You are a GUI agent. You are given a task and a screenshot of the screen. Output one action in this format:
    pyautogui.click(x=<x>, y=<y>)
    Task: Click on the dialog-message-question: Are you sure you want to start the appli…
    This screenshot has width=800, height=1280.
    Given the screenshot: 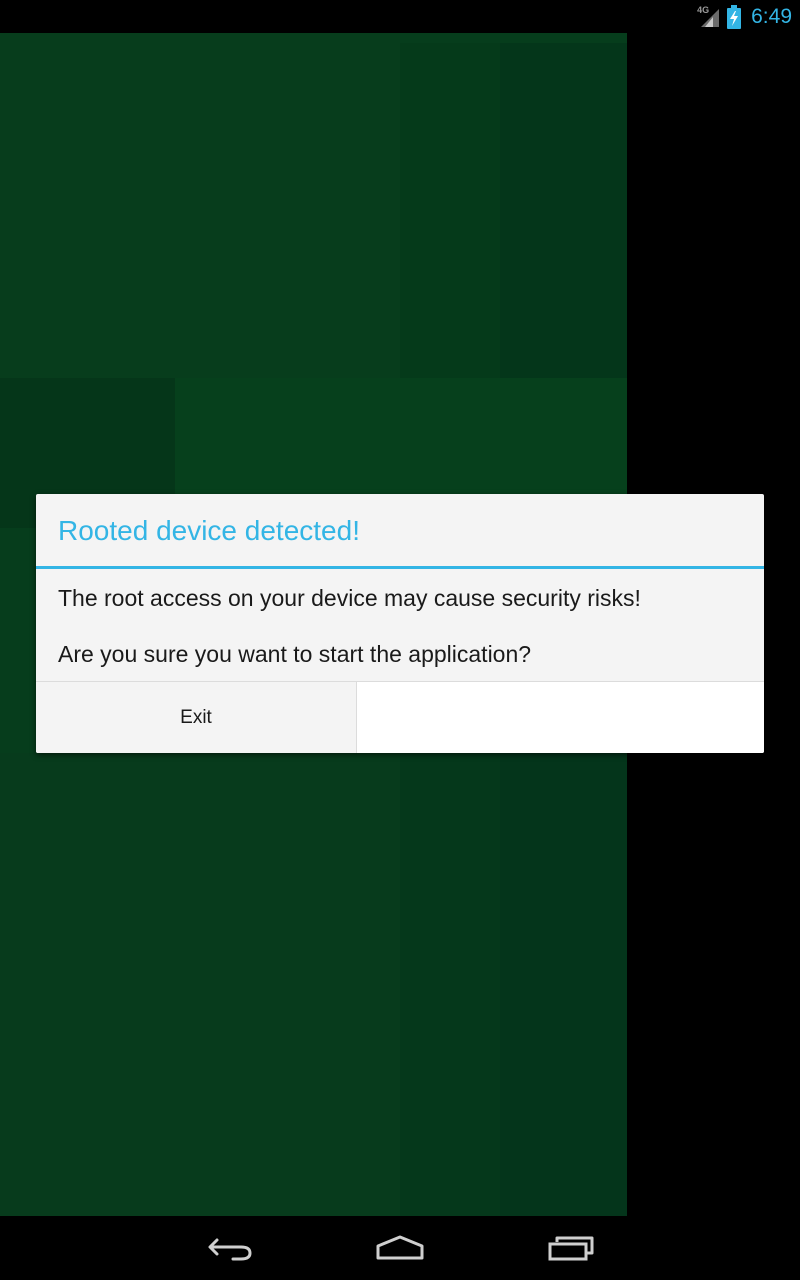 What is the action you would take?
    pyautogui.click(x=295, y=654)
    